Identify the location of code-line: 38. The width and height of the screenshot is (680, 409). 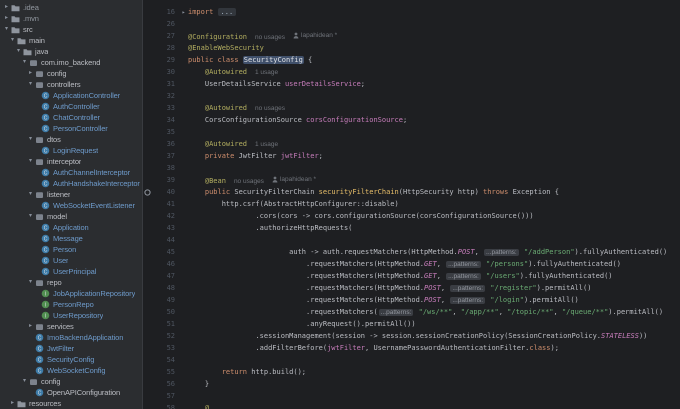
(411, 168).